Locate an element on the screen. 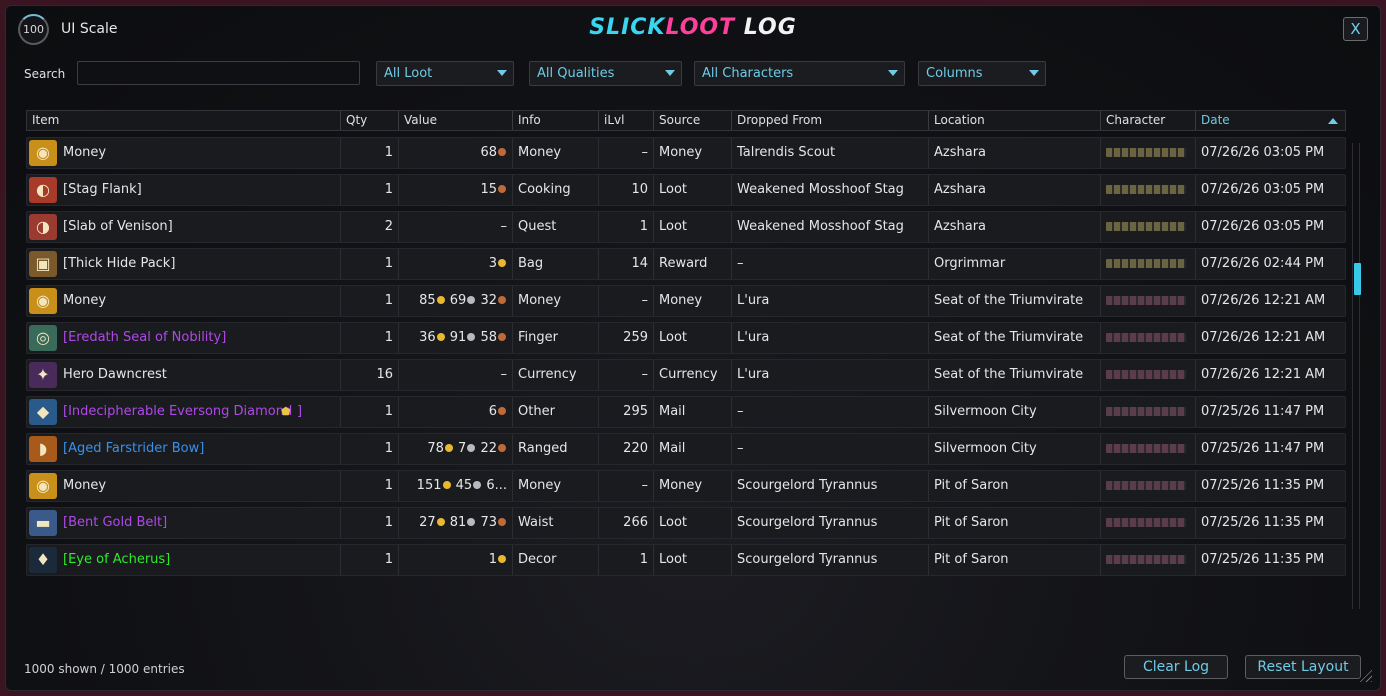 This screenshot has height=696, width=1386. cell-ilvl: 220 is located at coordinates (626, 449).